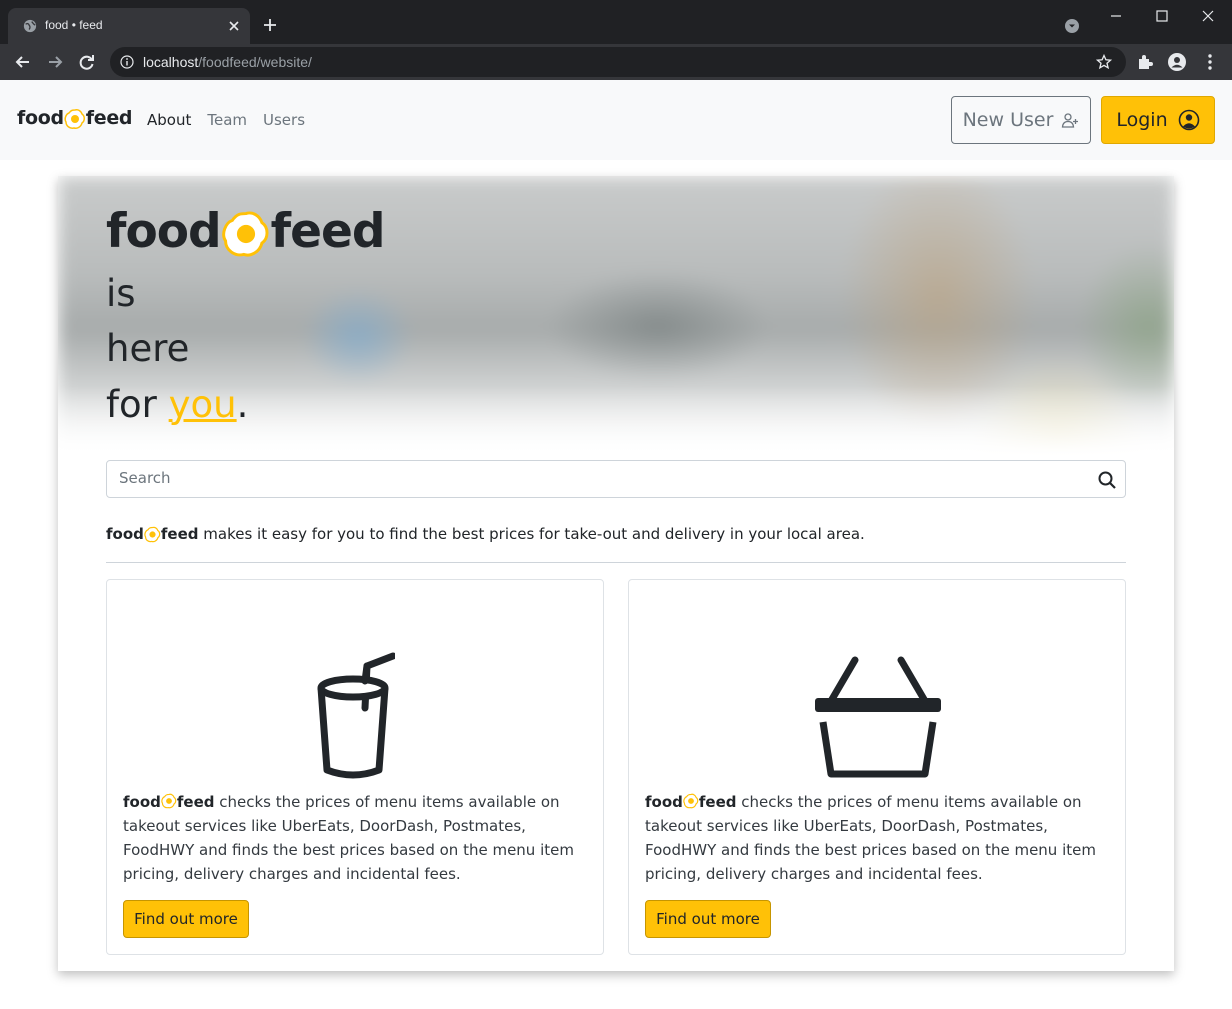 This screenshot has width=1232, height=1009. What do you see at coordinates (202, 404) in the screenshot?
I see `hero-highlight-you: you` at bounding box center [202, 404].